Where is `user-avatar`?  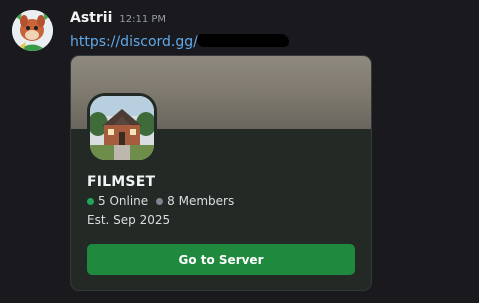
user-avatar is located at coordinates (32, 30).